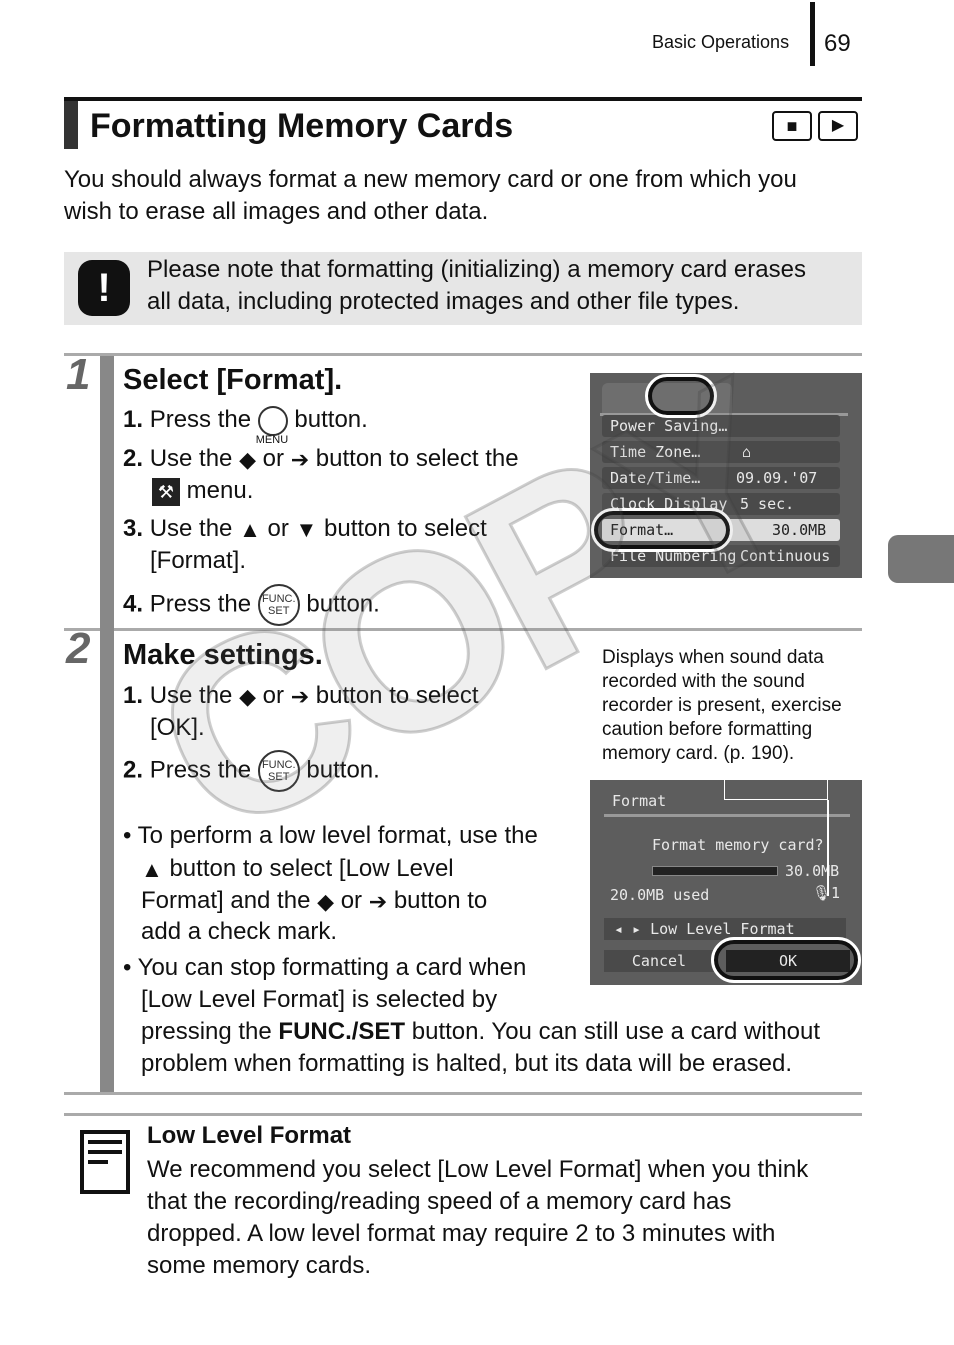 This screenshot has height=1345, width=954. Describe the element at coordinates (325, 967) in the screenshot. I see `bullet: • You can stop formatting a card when` at that location.